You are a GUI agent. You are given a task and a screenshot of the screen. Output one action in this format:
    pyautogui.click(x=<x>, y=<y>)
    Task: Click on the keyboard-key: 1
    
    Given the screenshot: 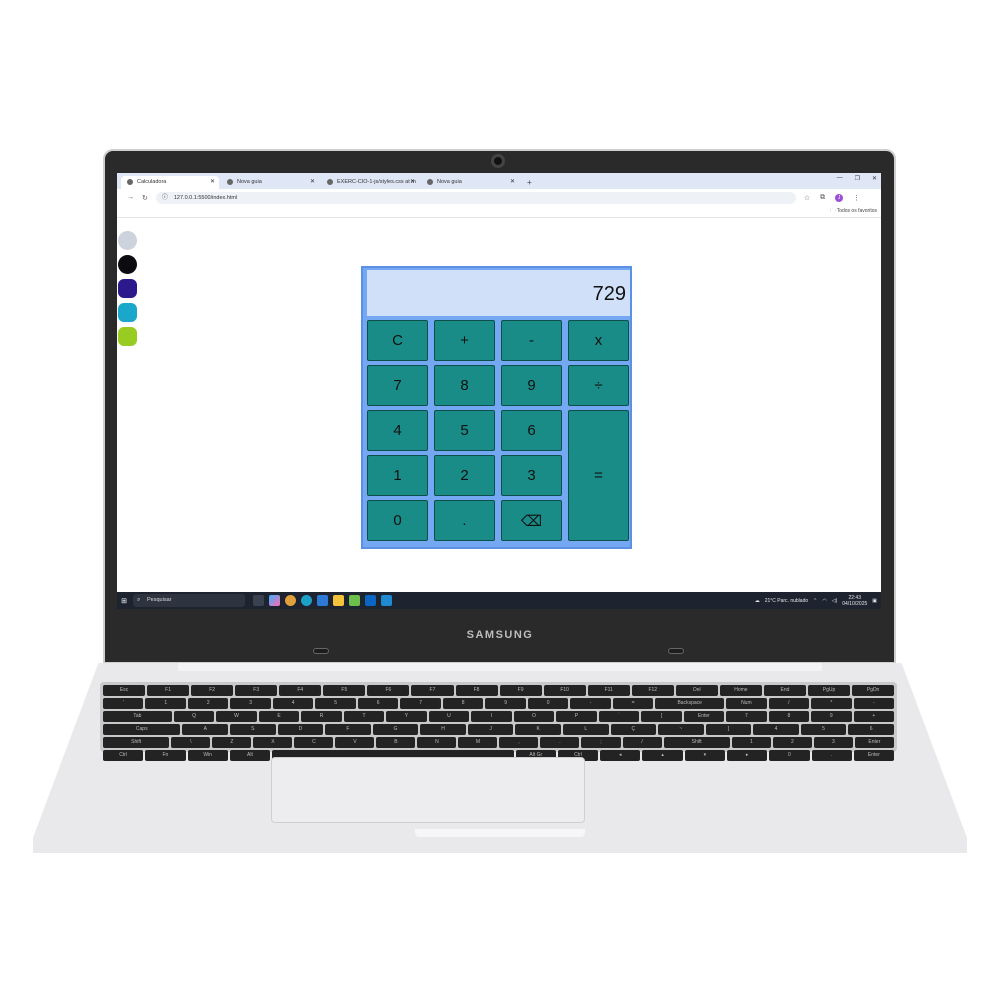 What is the action you would take?
    pyautogui.click(x=751, y=742)
    